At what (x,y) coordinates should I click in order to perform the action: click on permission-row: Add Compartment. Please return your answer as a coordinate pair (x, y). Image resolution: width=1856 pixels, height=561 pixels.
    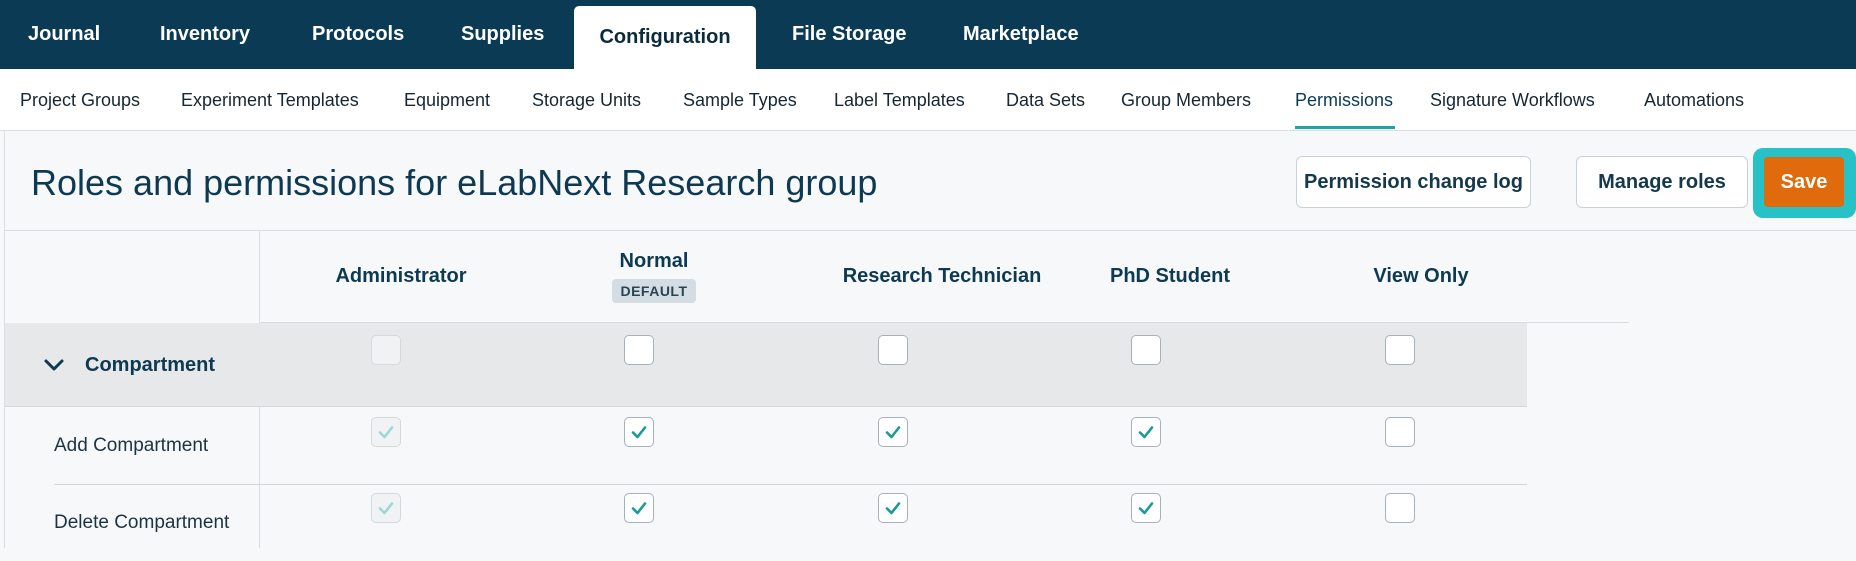
    Looking at the image, I should click on (766, 446).